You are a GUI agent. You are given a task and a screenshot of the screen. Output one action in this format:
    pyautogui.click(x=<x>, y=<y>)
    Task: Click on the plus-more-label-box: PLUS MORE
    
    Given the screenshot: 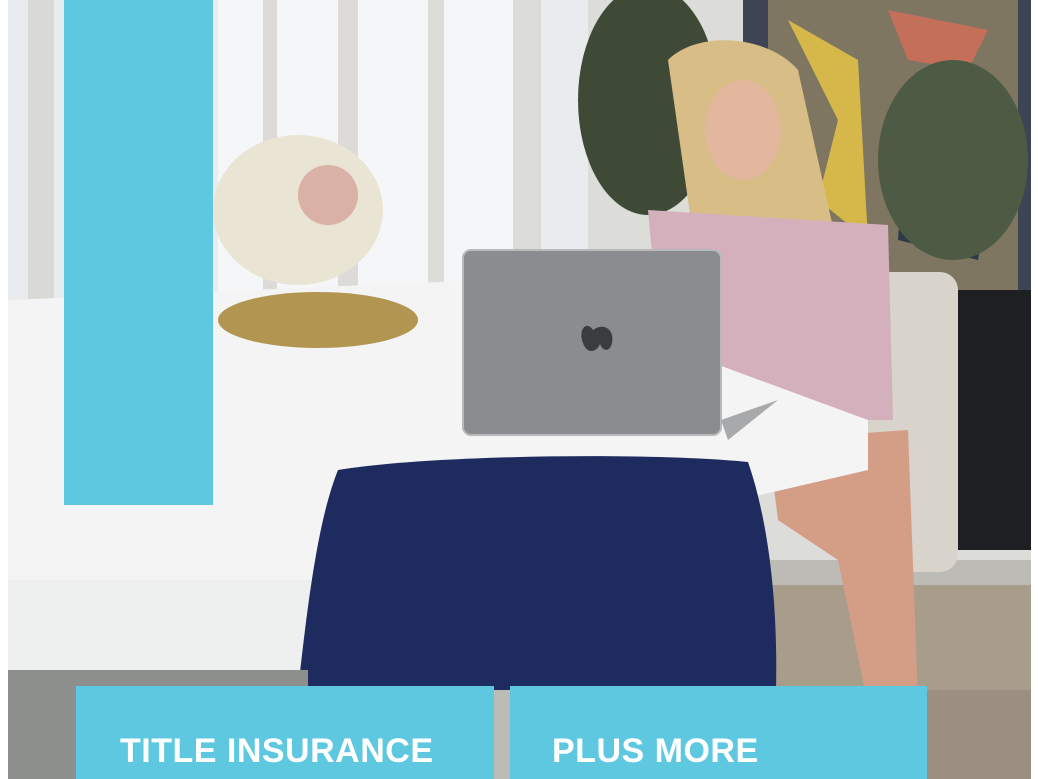 What is the action you would take?
    pyautogui.click(x=718, y=732)
    